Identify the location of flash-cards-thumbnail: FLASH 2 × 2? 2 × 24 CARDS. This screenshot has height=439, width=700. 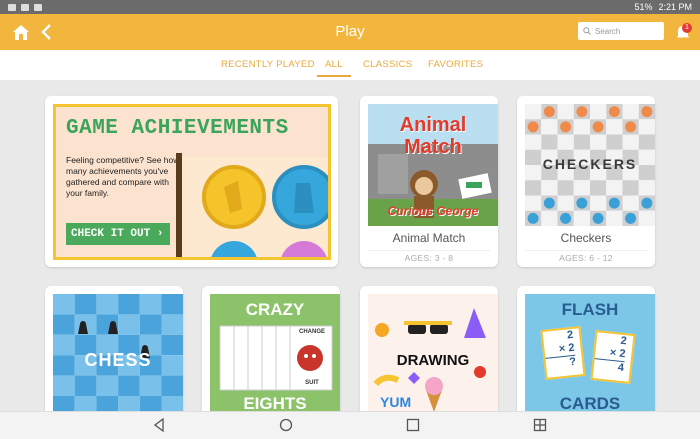
(590, 355).